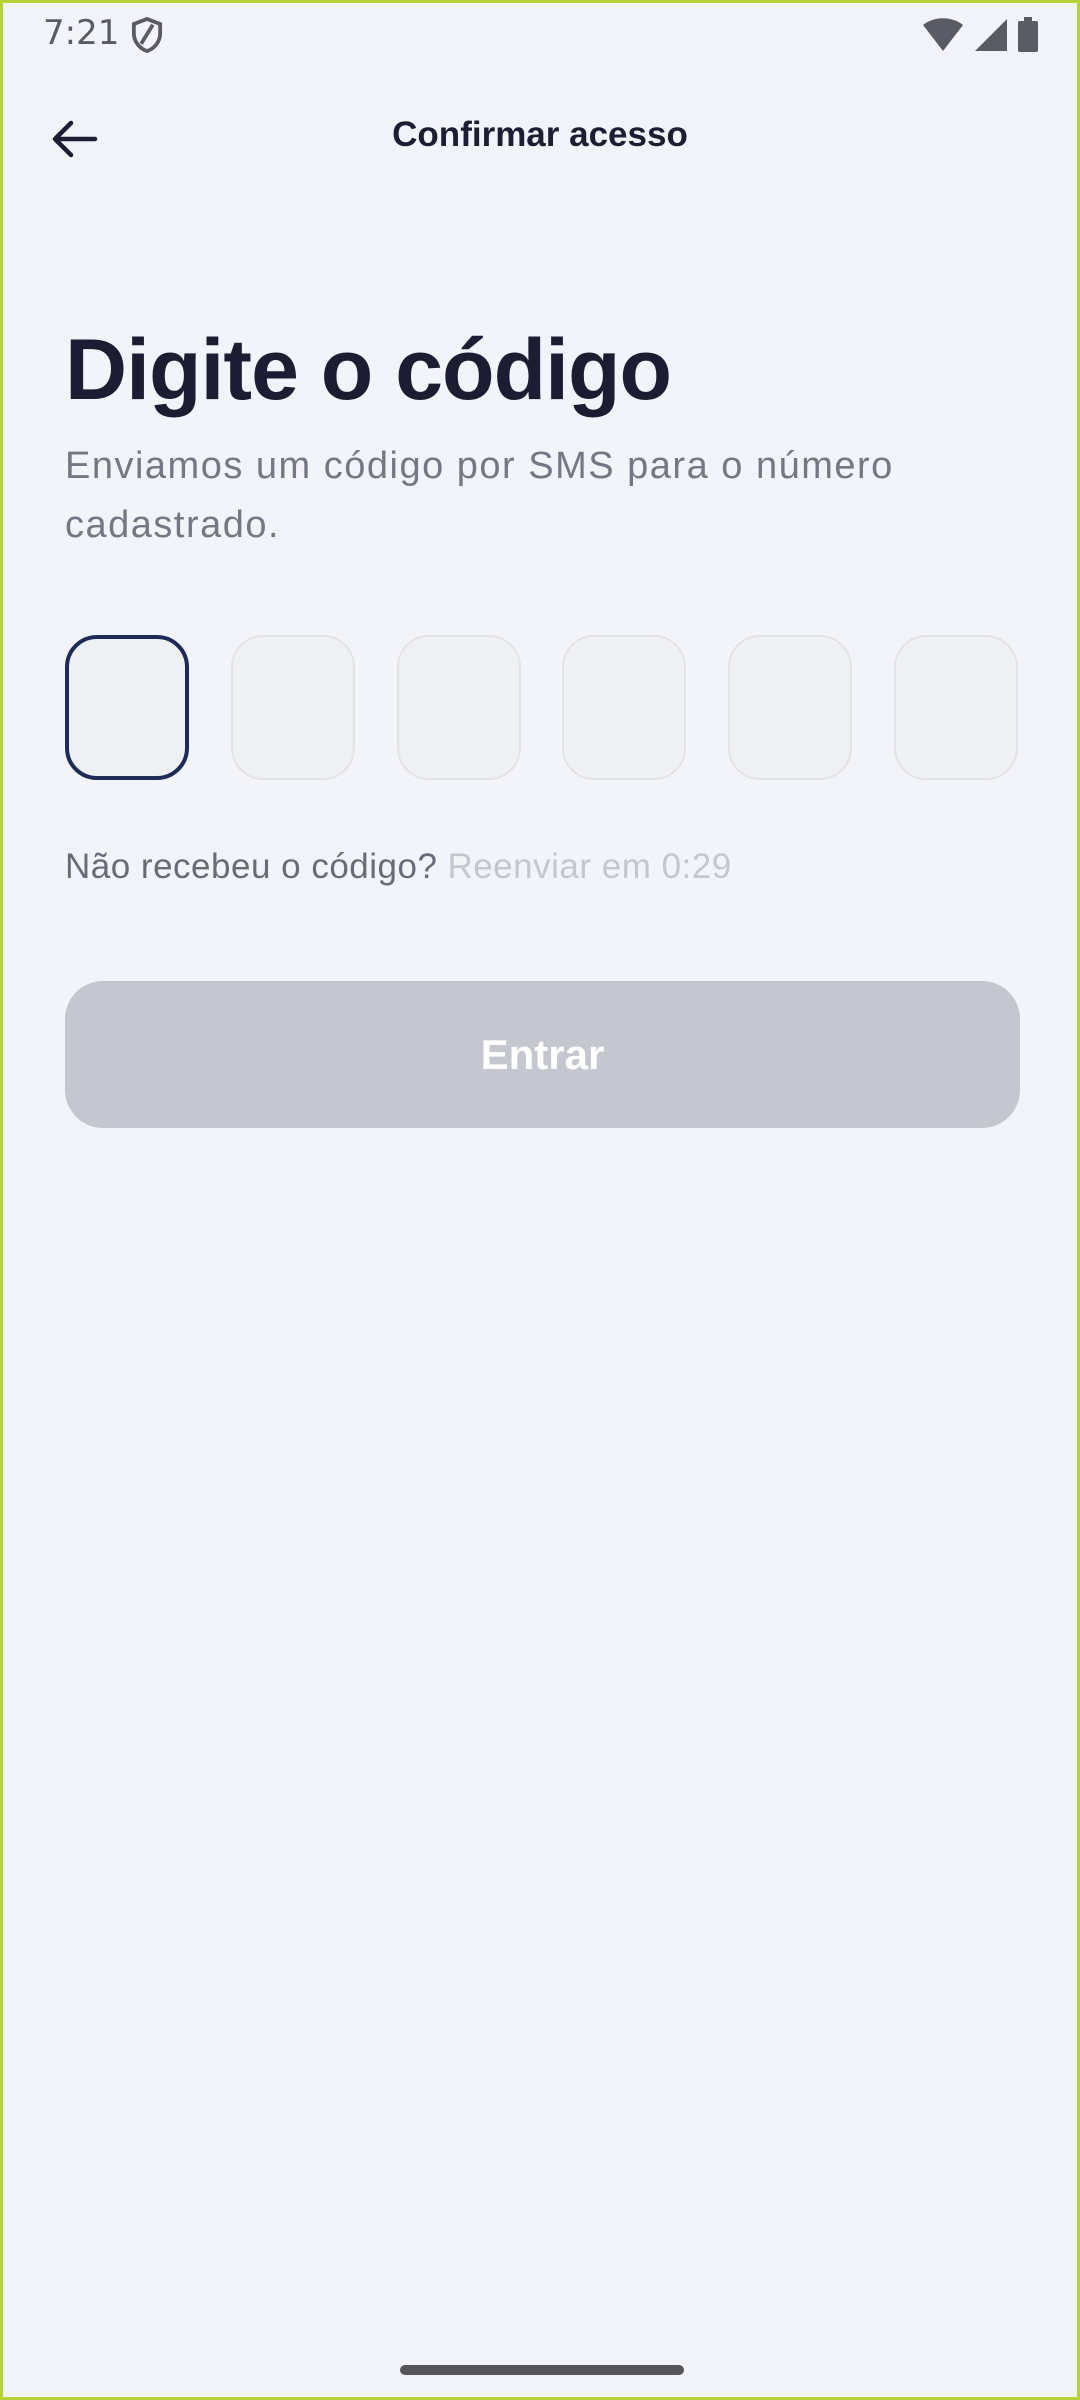 Image resolution: width=1080 pixels, height=2400 pixels. What do you see at coordinates (251, 866) in the screenshot?
I see `resend-question: Não recebeu o código?` at bounding box center [251, 866].